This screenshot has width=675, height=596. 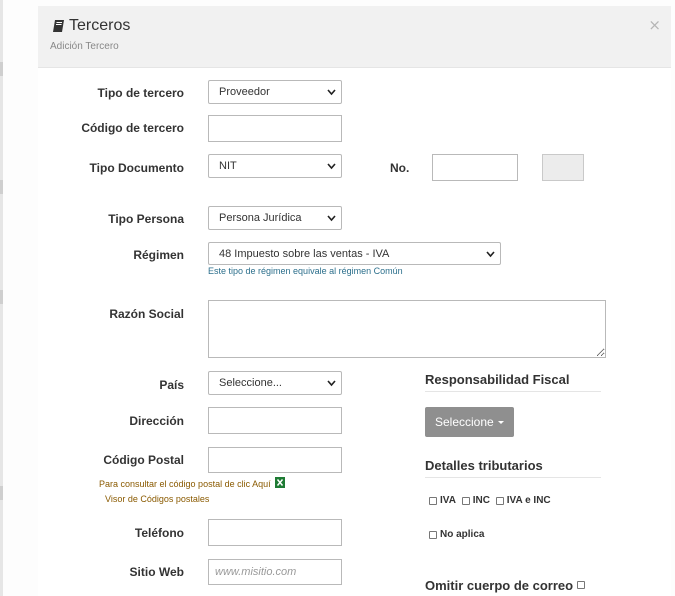 What do you see at coordinates (156, 572) in the screenshot?
I see `sitio-web-label: Sitio Web` at bounding box center [156, 572].